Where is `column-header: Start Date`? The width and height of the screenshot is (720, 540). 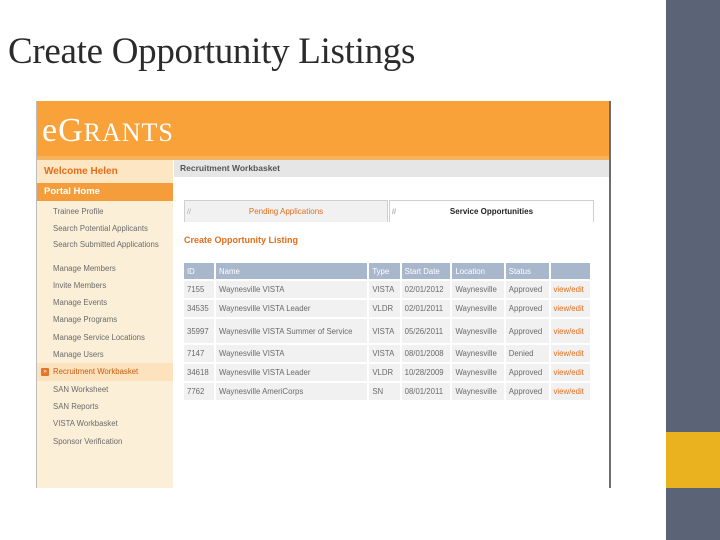
column-header: Start Date is located at coordinates (426, 271).